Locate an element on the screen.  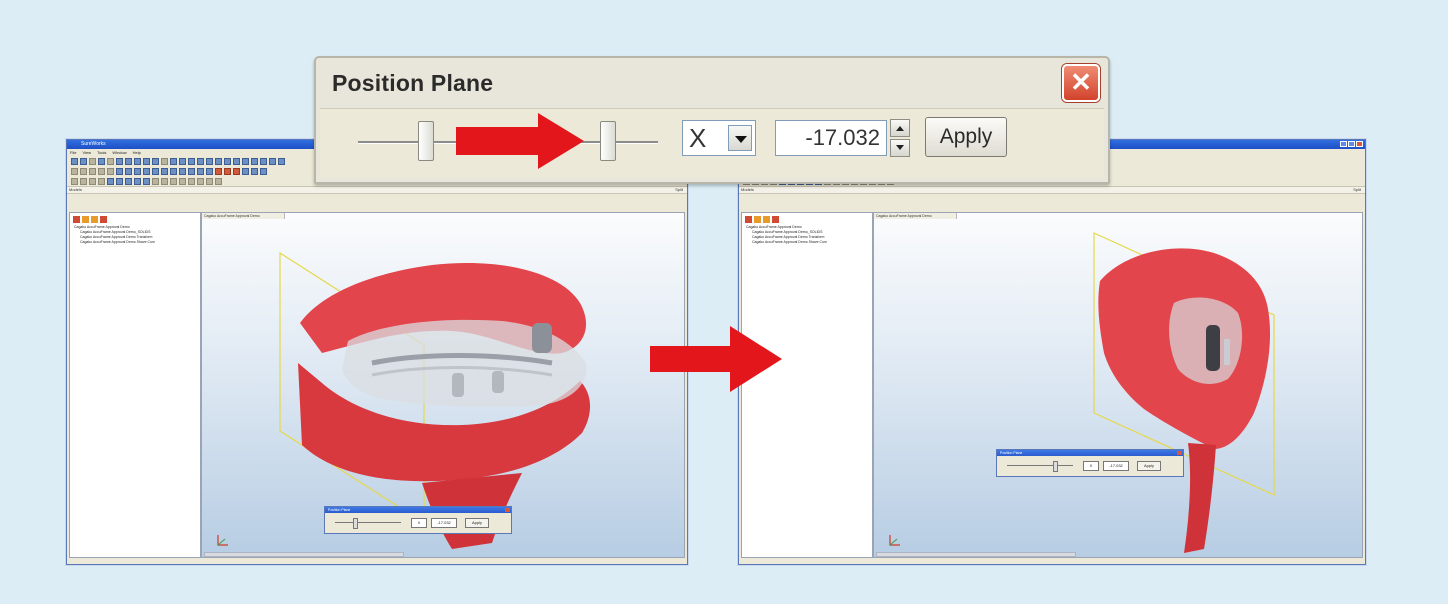
right-horizontal-scrollbar is located at coordinates (976, 554).